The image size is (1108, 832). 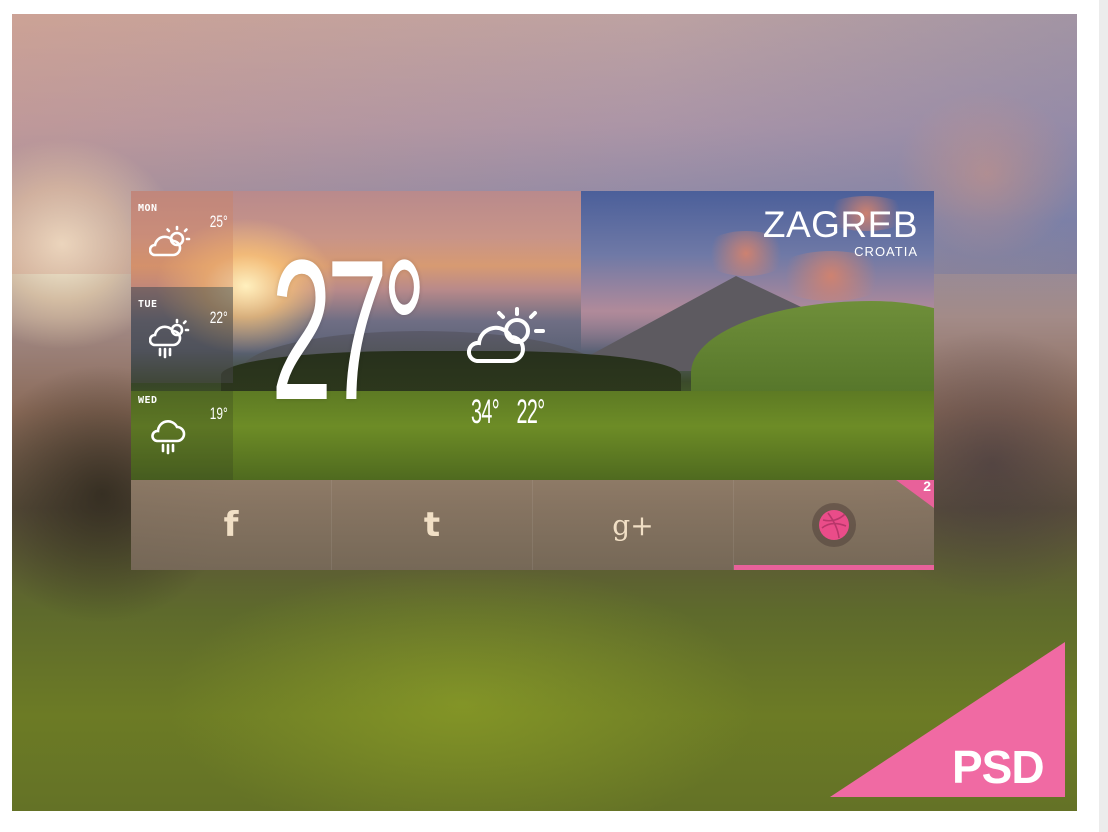 I want to click on forecast-day-label: TUE, so click(x=148, y=304).